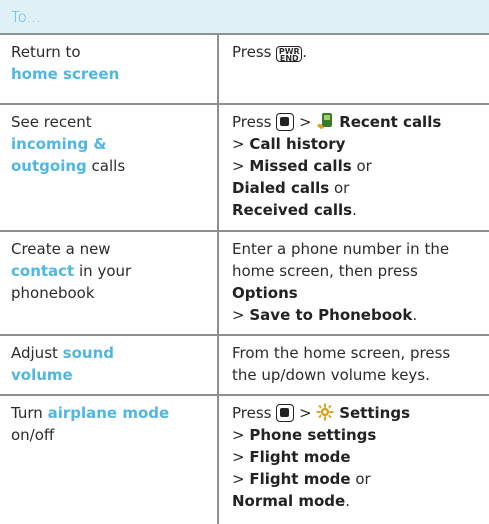  I want to click on action-text: calls, so click(108, 166).